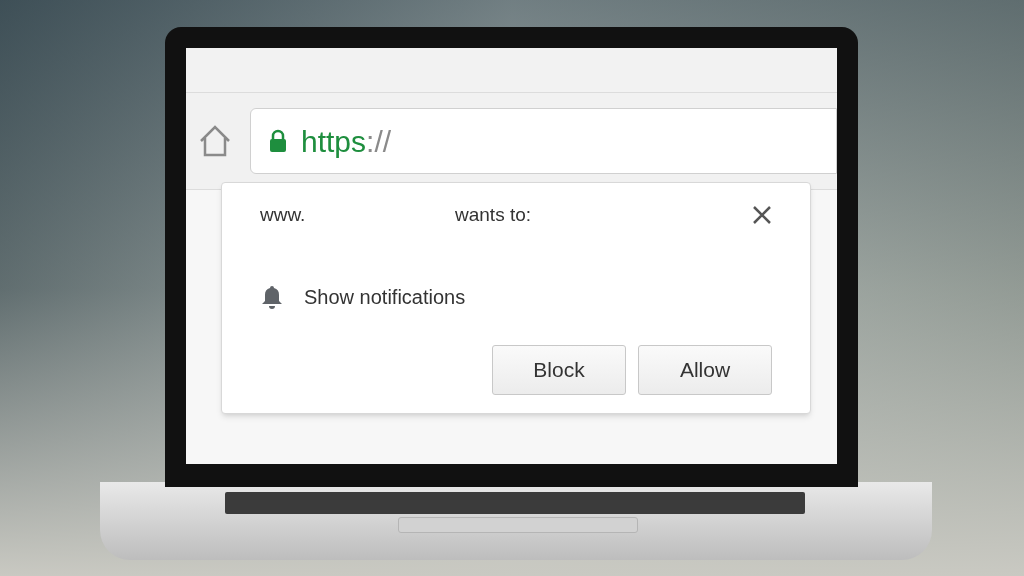 The width and height of the screenshot is (1024, 576). Describe the element at coordinates (278, 141) in the screenshot. I see `lock-icon` at that location.